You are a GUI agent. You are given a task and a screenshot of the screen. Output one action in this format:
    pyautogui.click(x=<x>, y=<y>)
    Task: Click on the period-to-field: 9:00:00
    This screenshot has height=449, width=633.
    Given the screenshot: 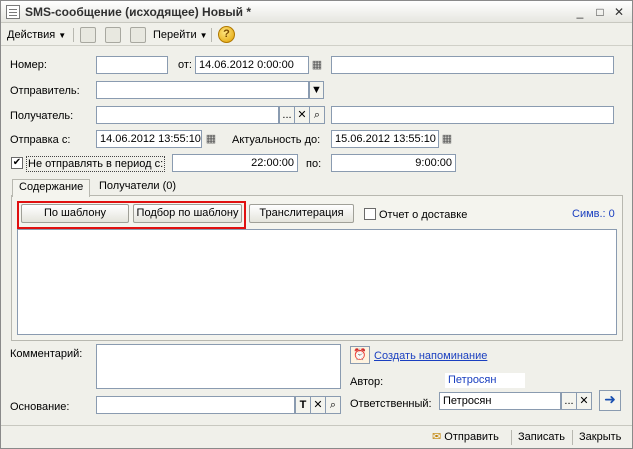 What is the action you would take?
    pyautogui.click(x=393, y=163)
    